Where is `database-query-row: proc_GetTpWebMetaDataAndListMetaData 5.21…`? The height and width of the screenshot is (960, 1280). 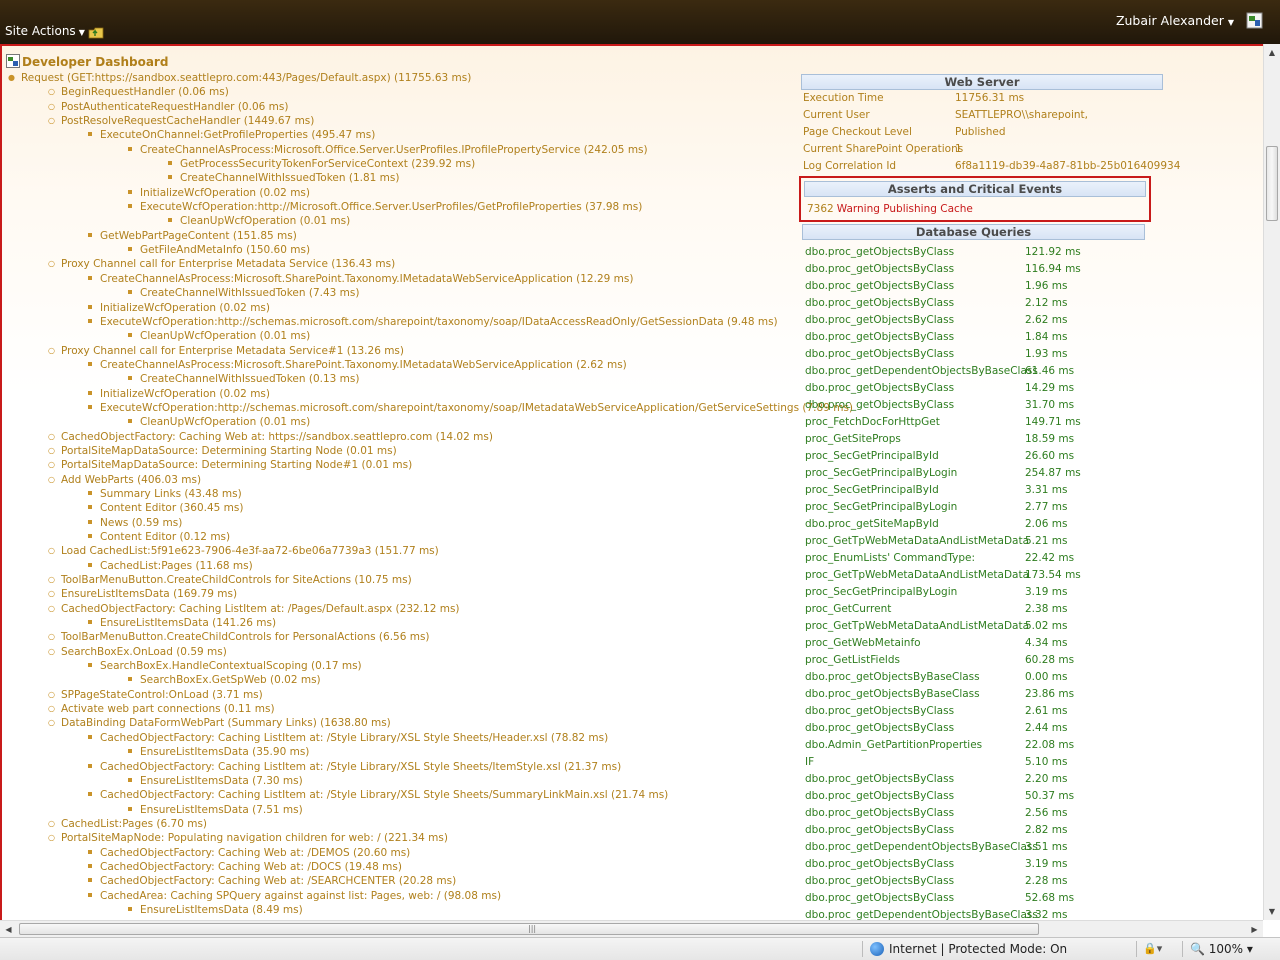 database-query-row: proc_GetTpWebMetaDataAndListMetaData 5.21… is located at coordinates (995, 541).